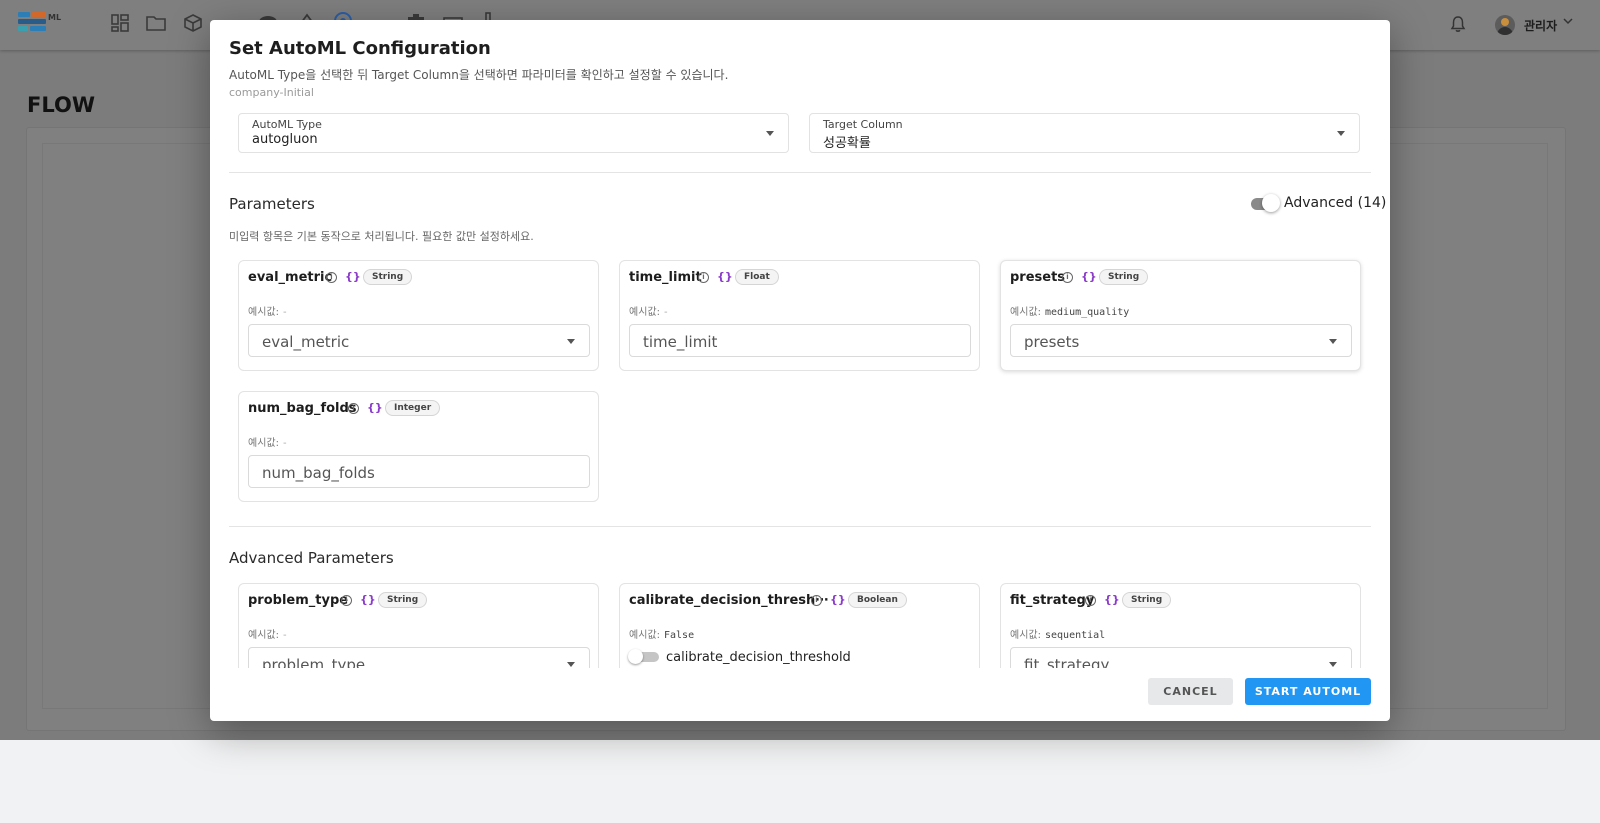 This screenshot has height=823, width=1600. What do you see at coordinates (419, 471) in the screenshot?
I see `num-bag-folds-input: num_bag_folds` at bounding box center [419, 471].